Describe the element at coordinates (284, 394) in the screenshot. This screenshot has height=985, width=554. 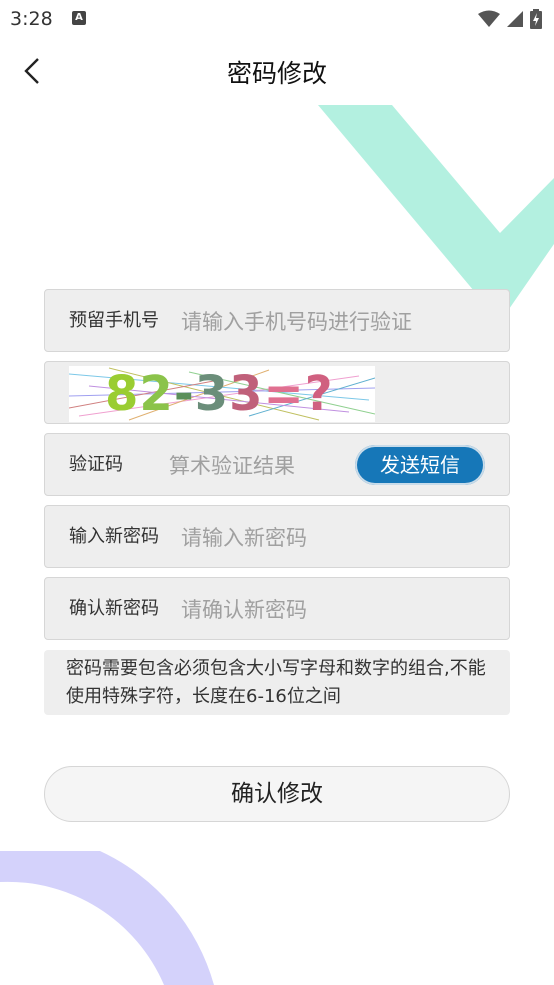
I see `captcha-char: =` at that location.